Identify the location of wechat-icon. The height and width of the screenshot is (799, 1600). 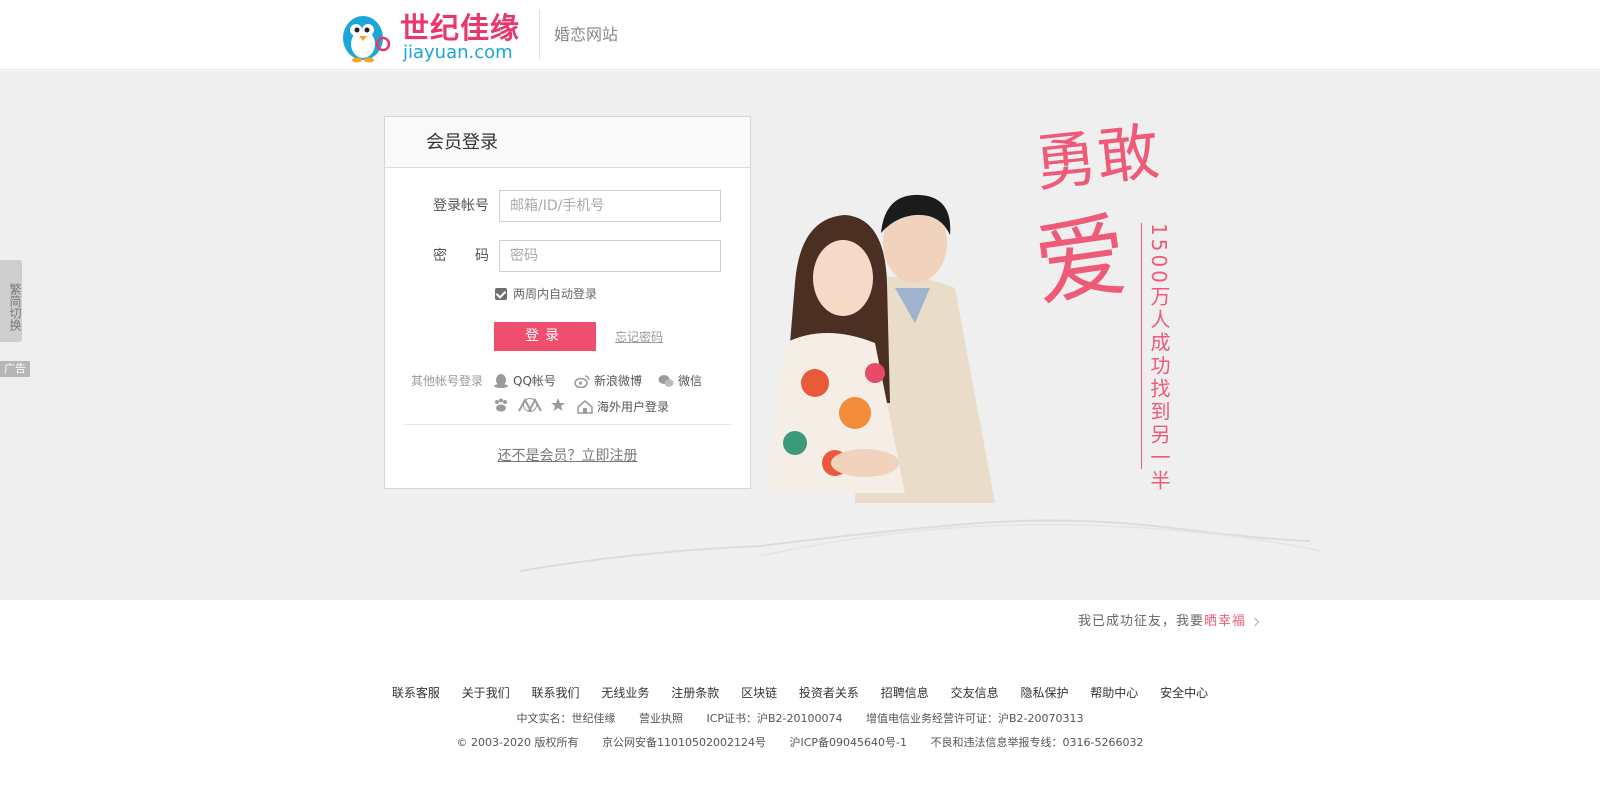
(666, 381).